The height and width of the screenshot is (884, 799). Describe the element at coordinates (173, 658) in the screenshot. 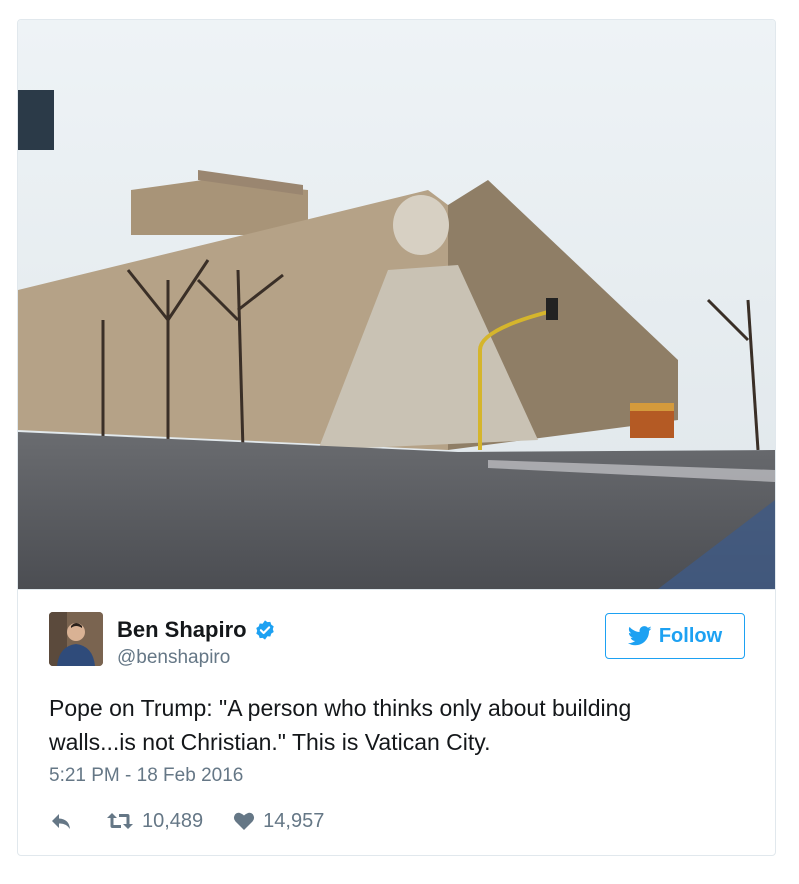

I see `author-handle: @benshapiro` at that location.